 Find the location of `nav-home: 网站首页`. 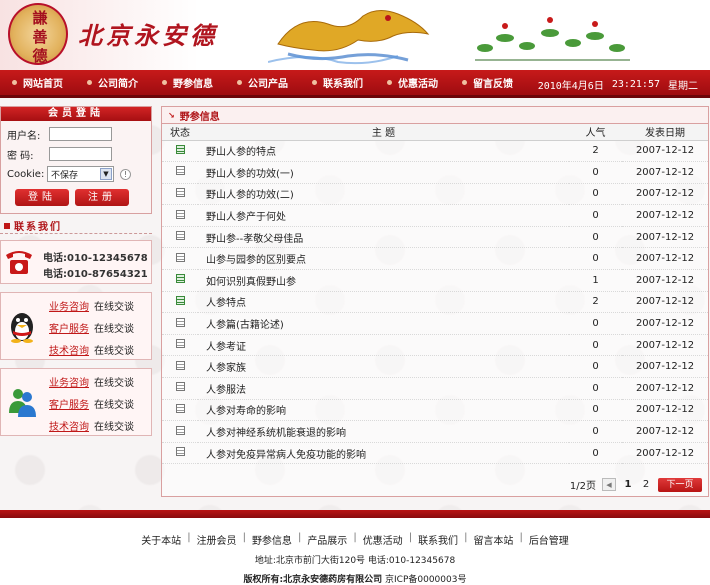

nav-home: 网站首页 is located at coordinates (37, 82).